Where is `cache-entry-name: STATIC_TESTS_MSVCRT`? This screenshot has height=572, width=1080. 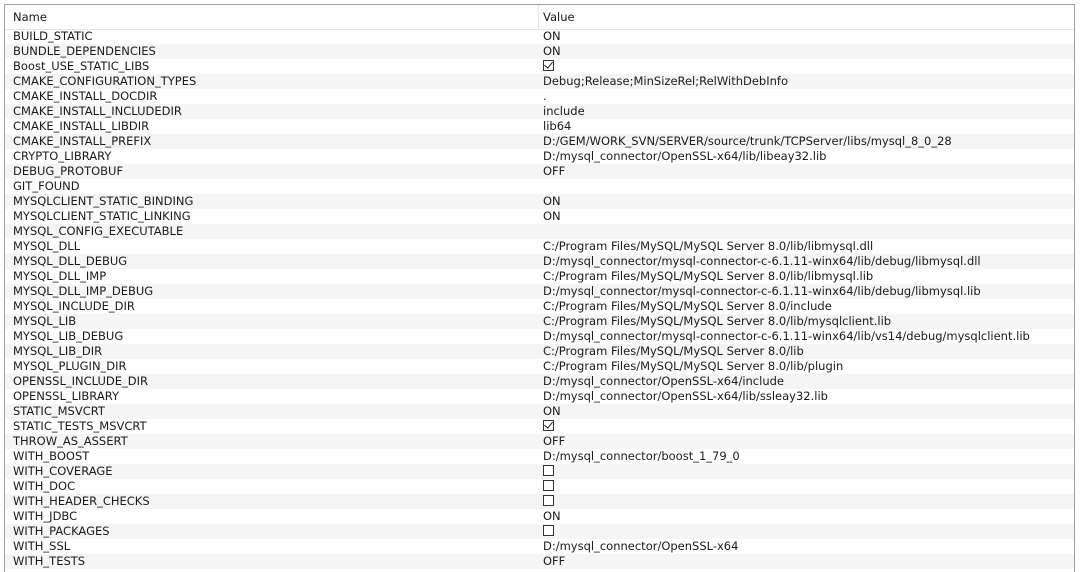 cache-entry-name: STATIC_TESTS_MSVCRT is located at coordinates (80, 426).